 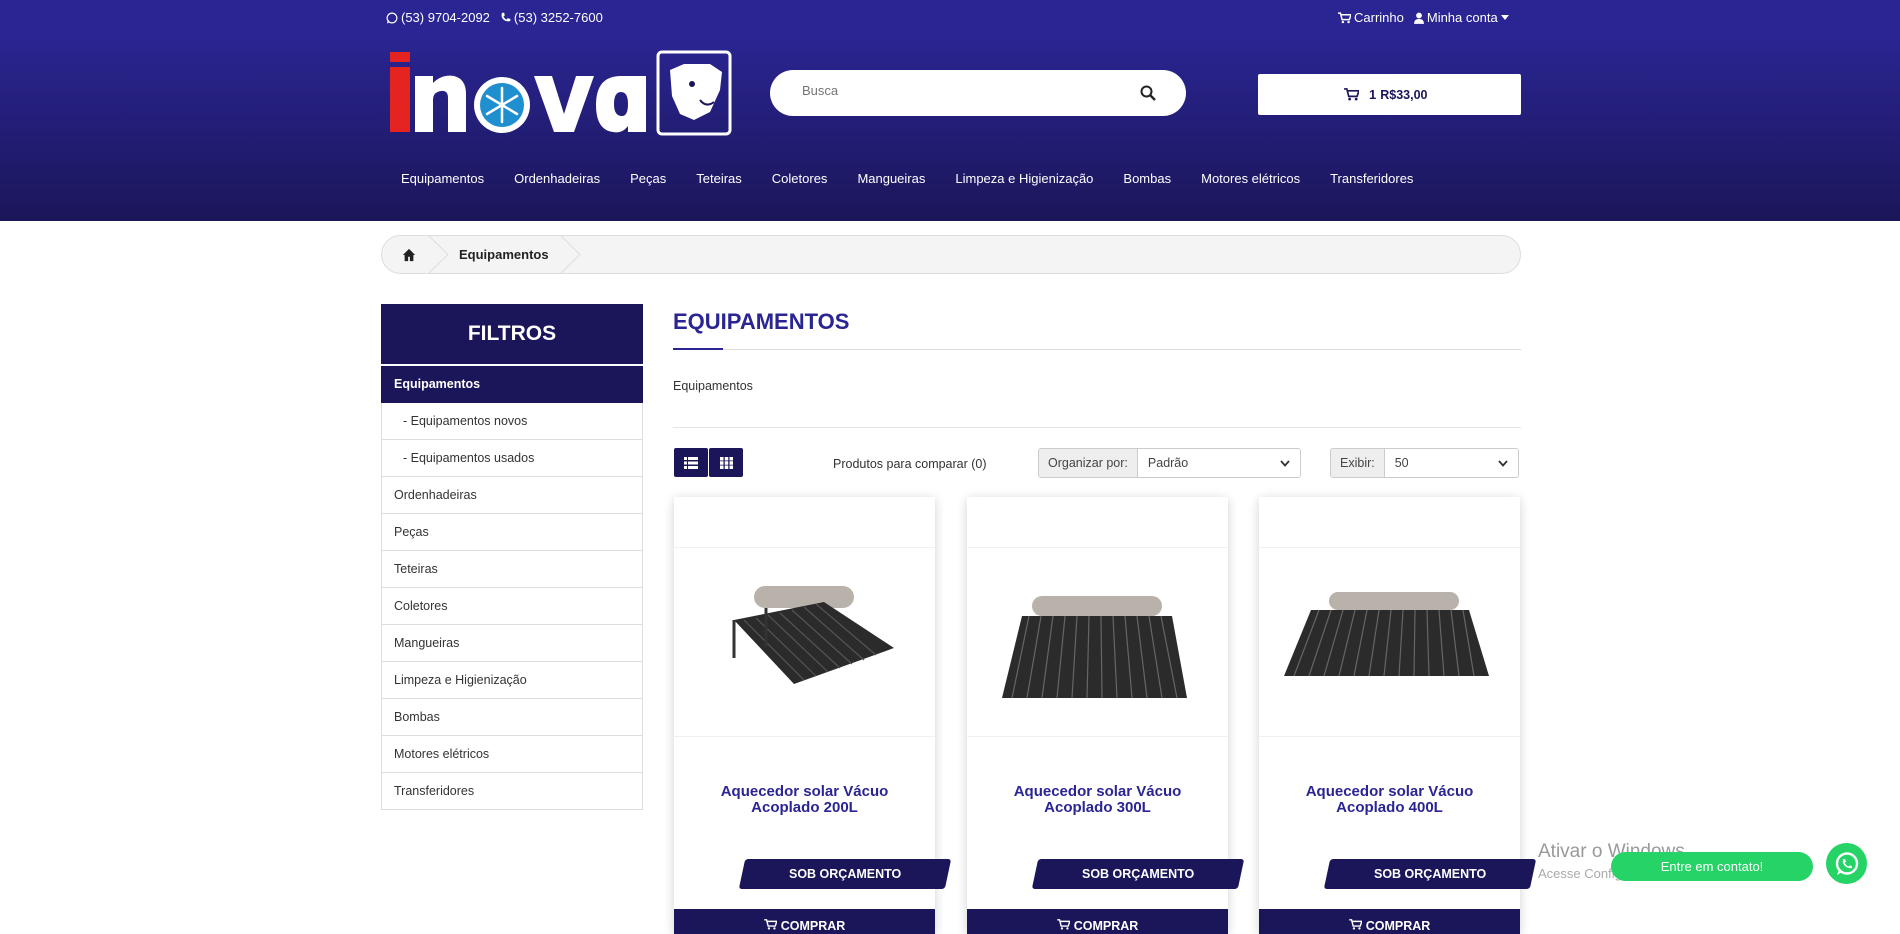 What do you see at coordinates (1024, 178) in the screenshot?
I see `nav-item: Limpeza e Higienização` at bounding box center [1024, 178].